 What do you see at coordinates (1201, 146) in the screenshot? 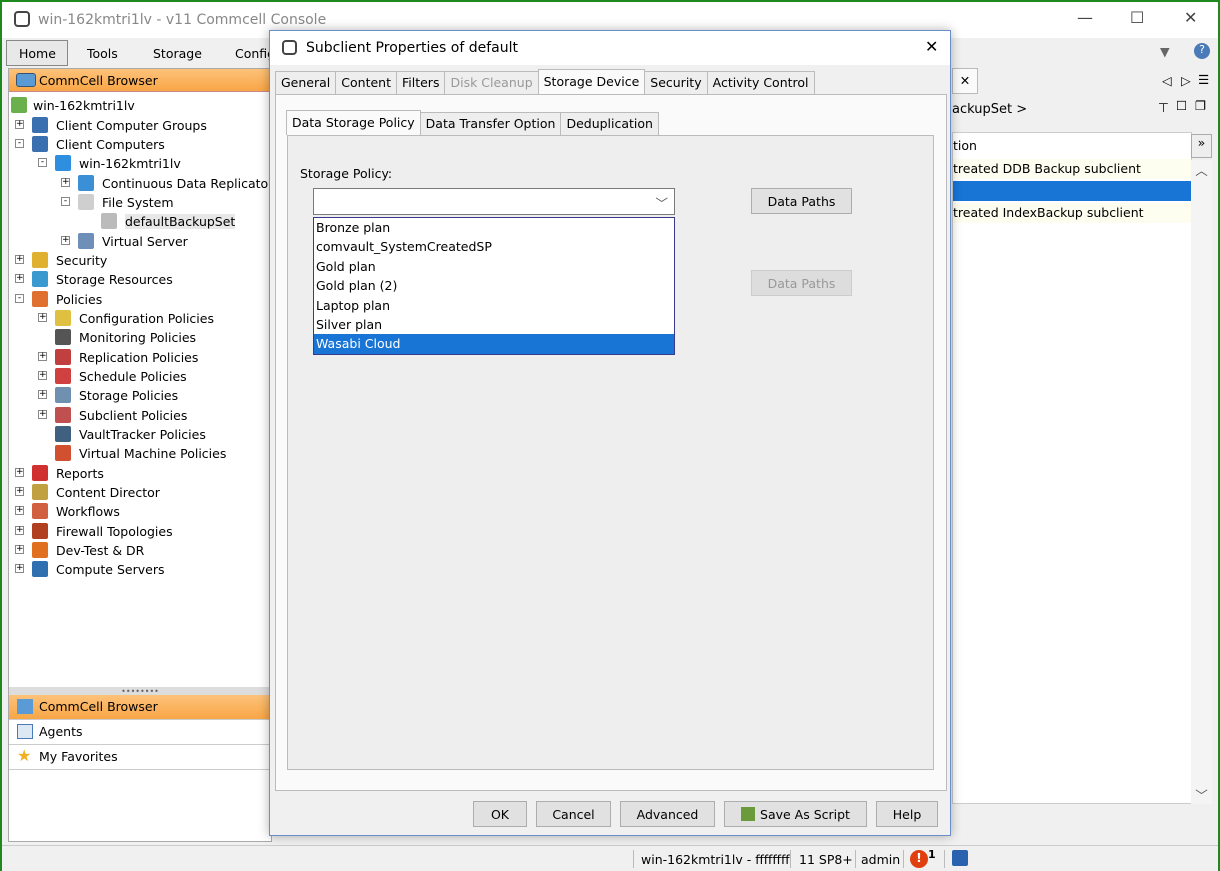
I see `column-chooser-button: »` at bounding box center [1201, 146].